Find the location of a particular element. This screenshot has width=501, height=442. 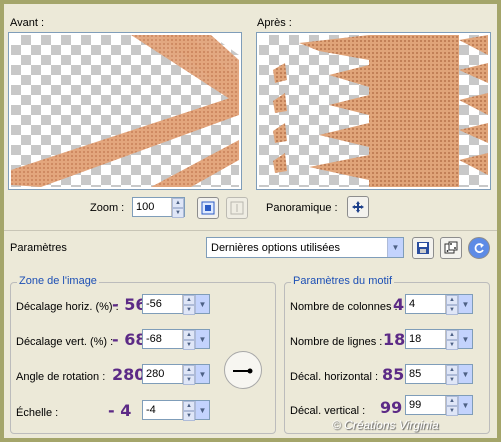

horizontal-offset-stepper: -56 ▲ ▼ ▼ is located at coordinates (176, 304).